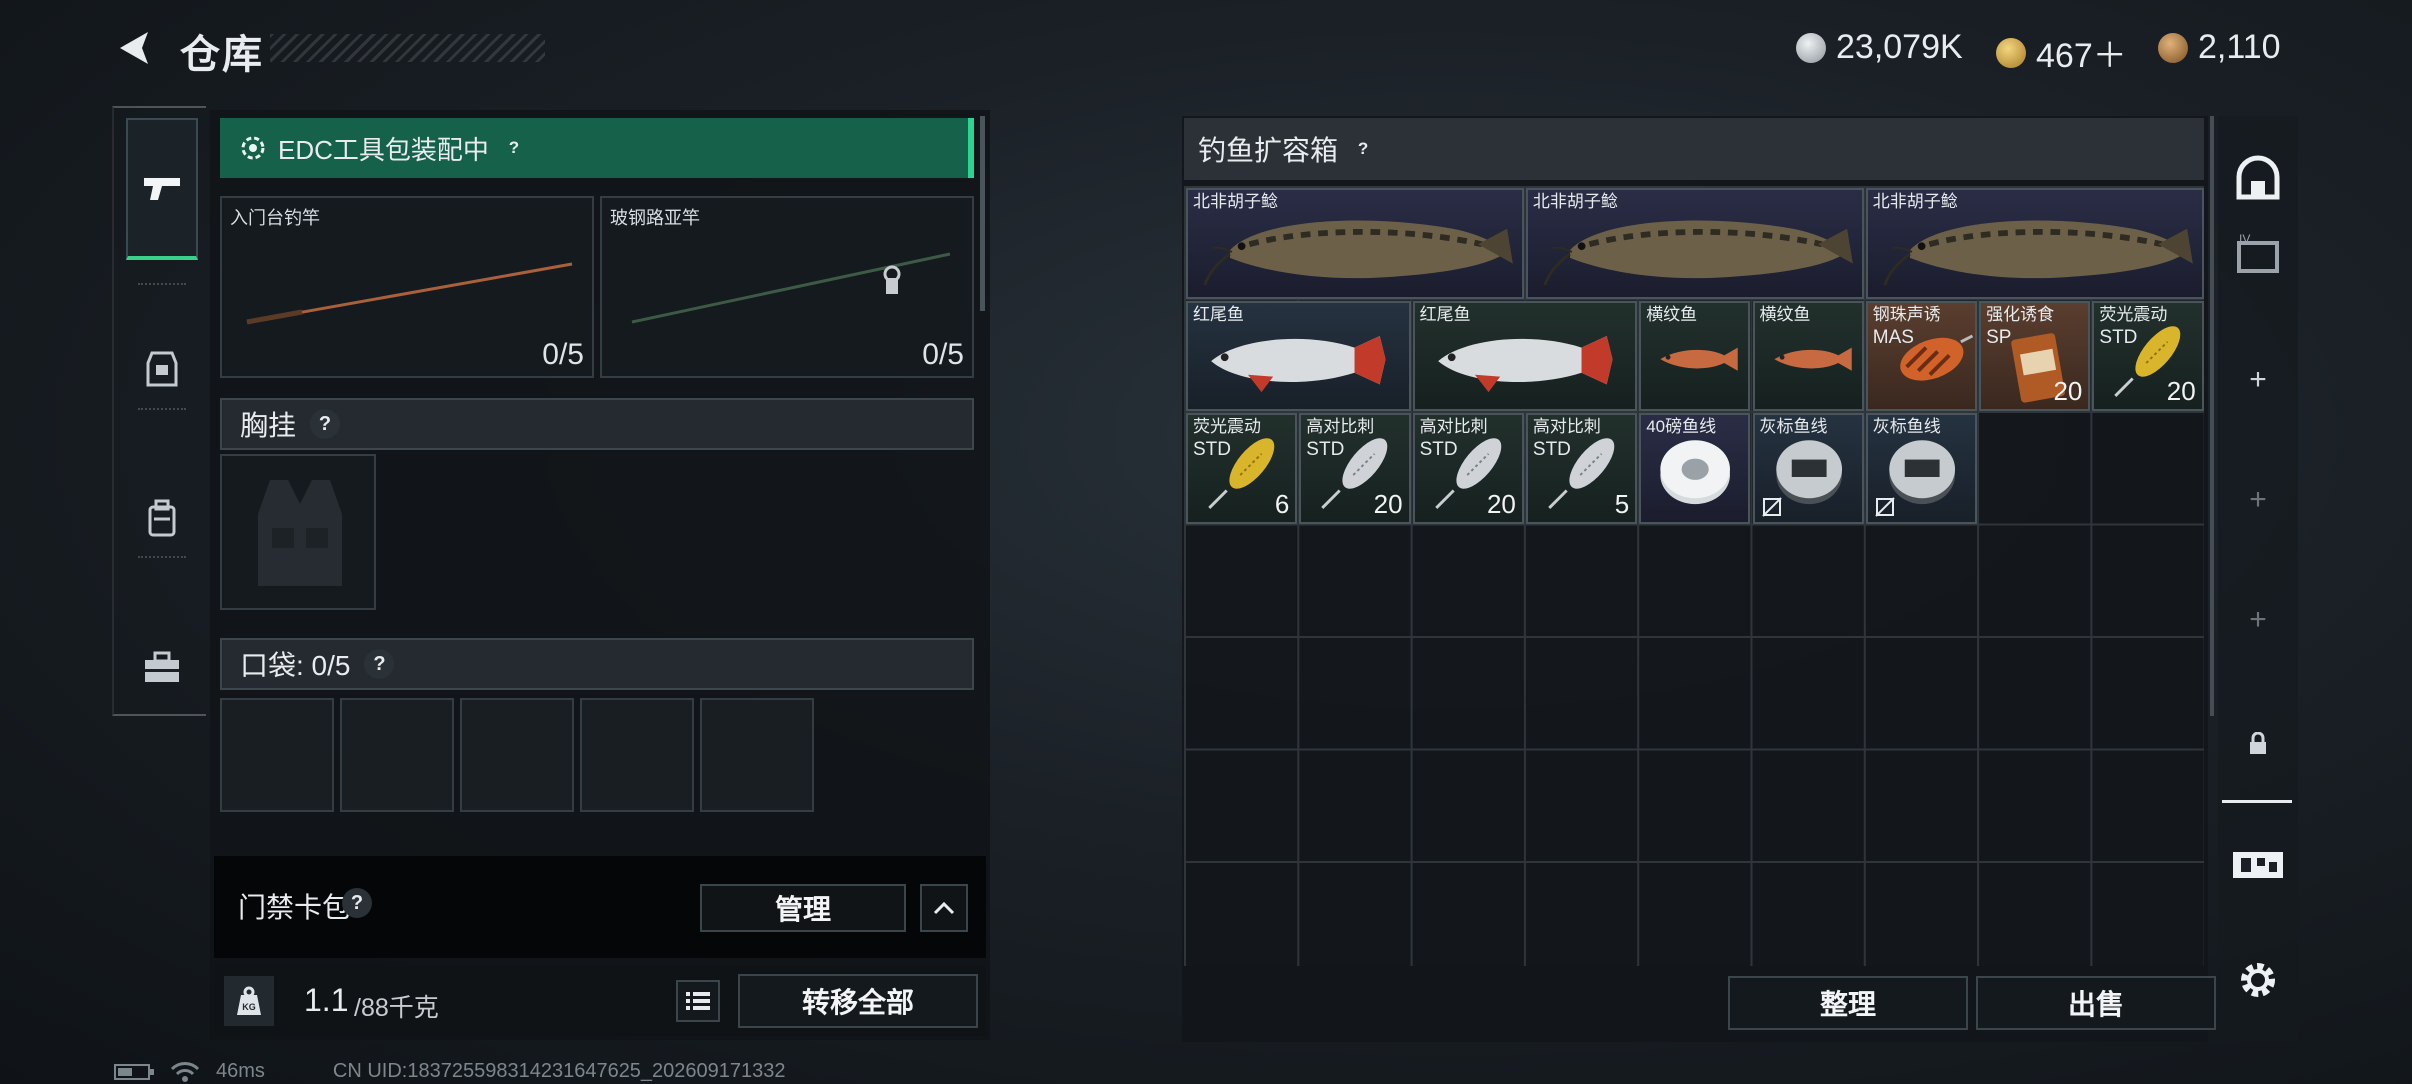  I want to click on storage-home-button, so click(2258, 178).